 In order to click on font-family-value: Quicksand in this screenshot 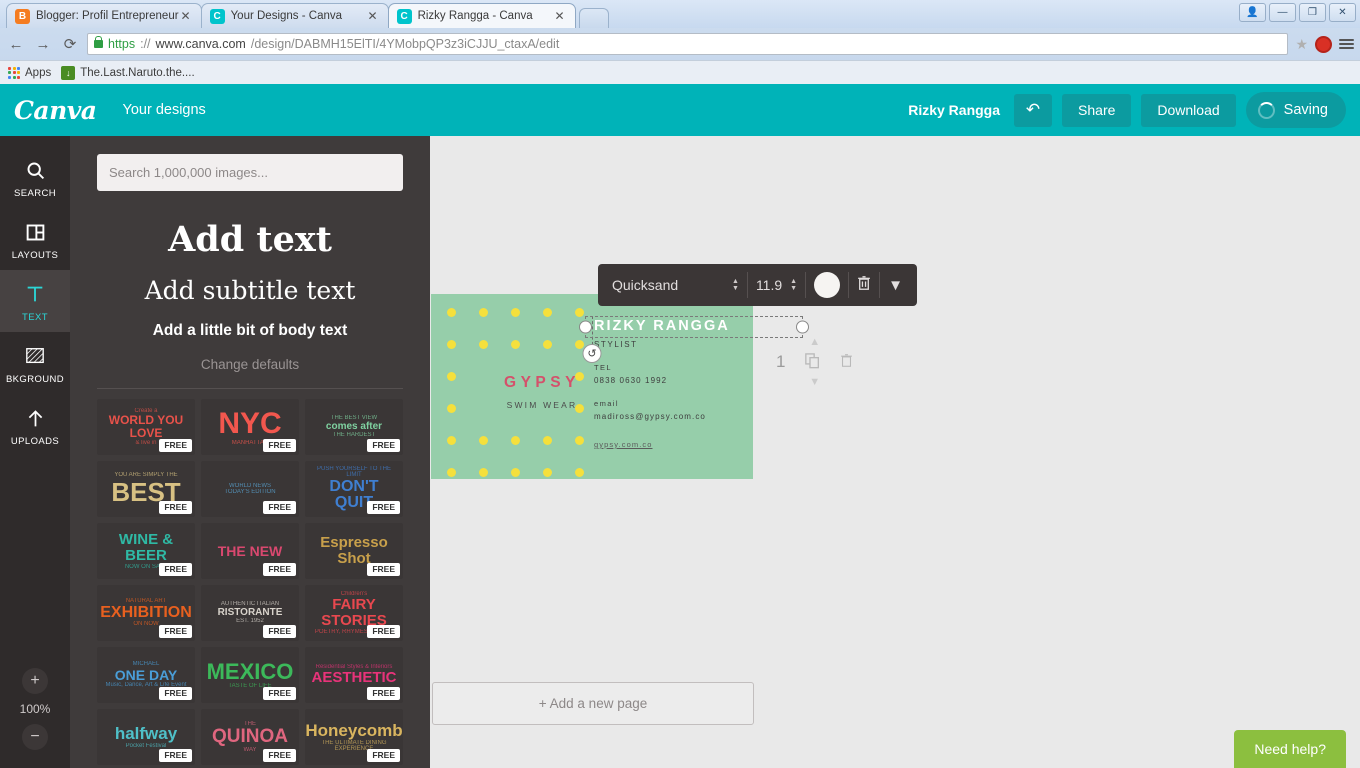, I will do `click(645, 285)`.